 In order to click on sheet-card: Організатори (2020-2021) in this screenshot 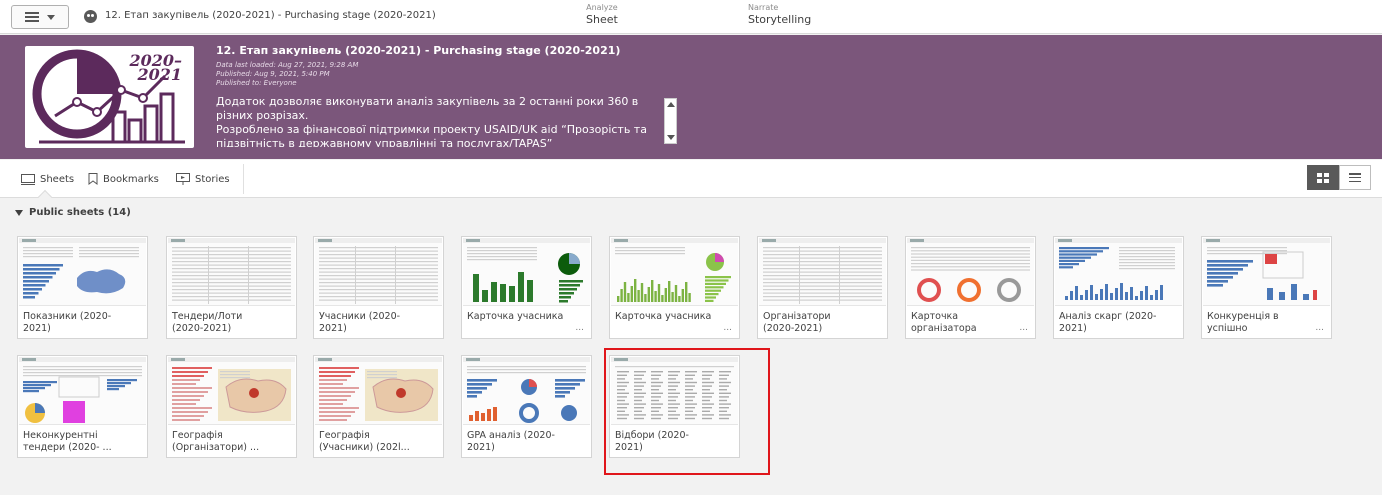, I will do `click(822, 287)`.